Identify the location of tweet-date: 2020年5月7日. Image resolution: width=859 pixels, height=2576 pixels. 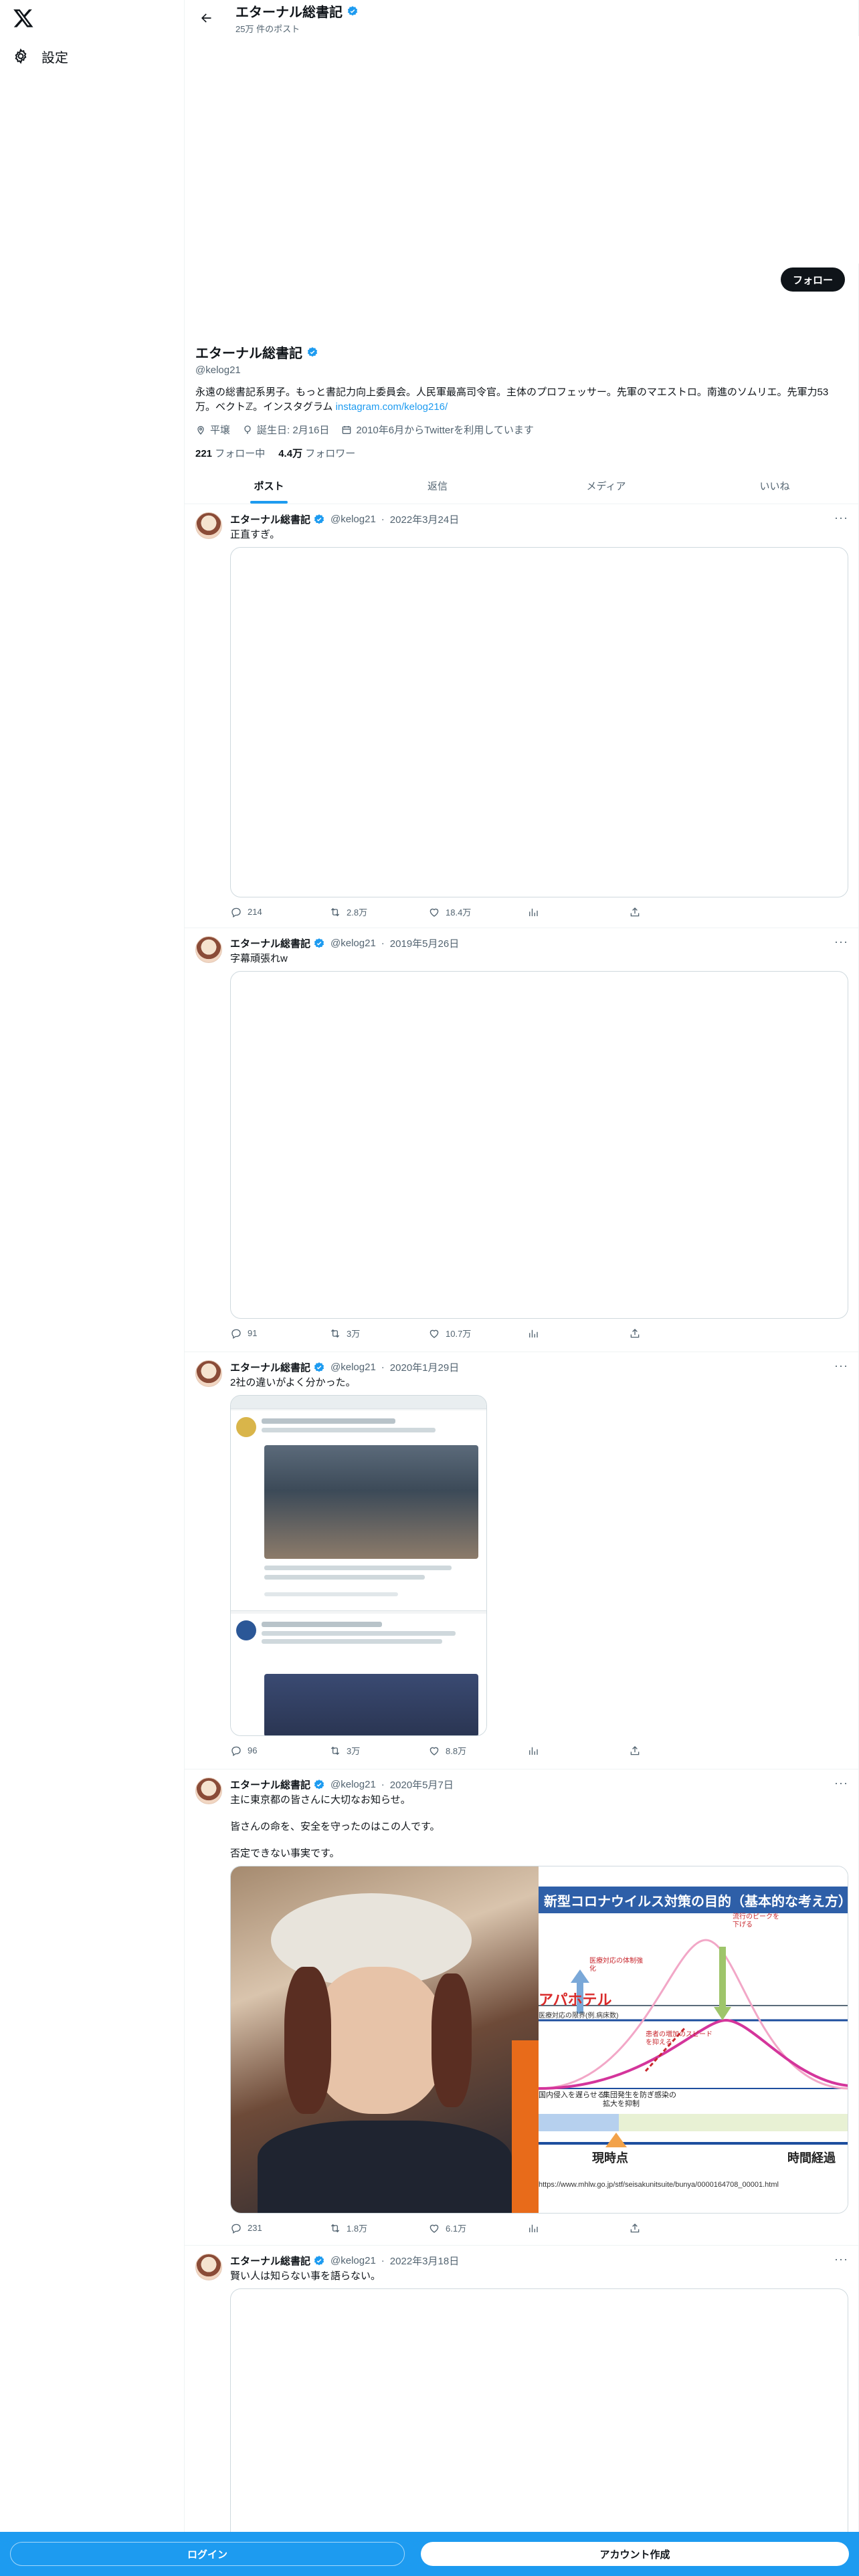
(422, 1785).